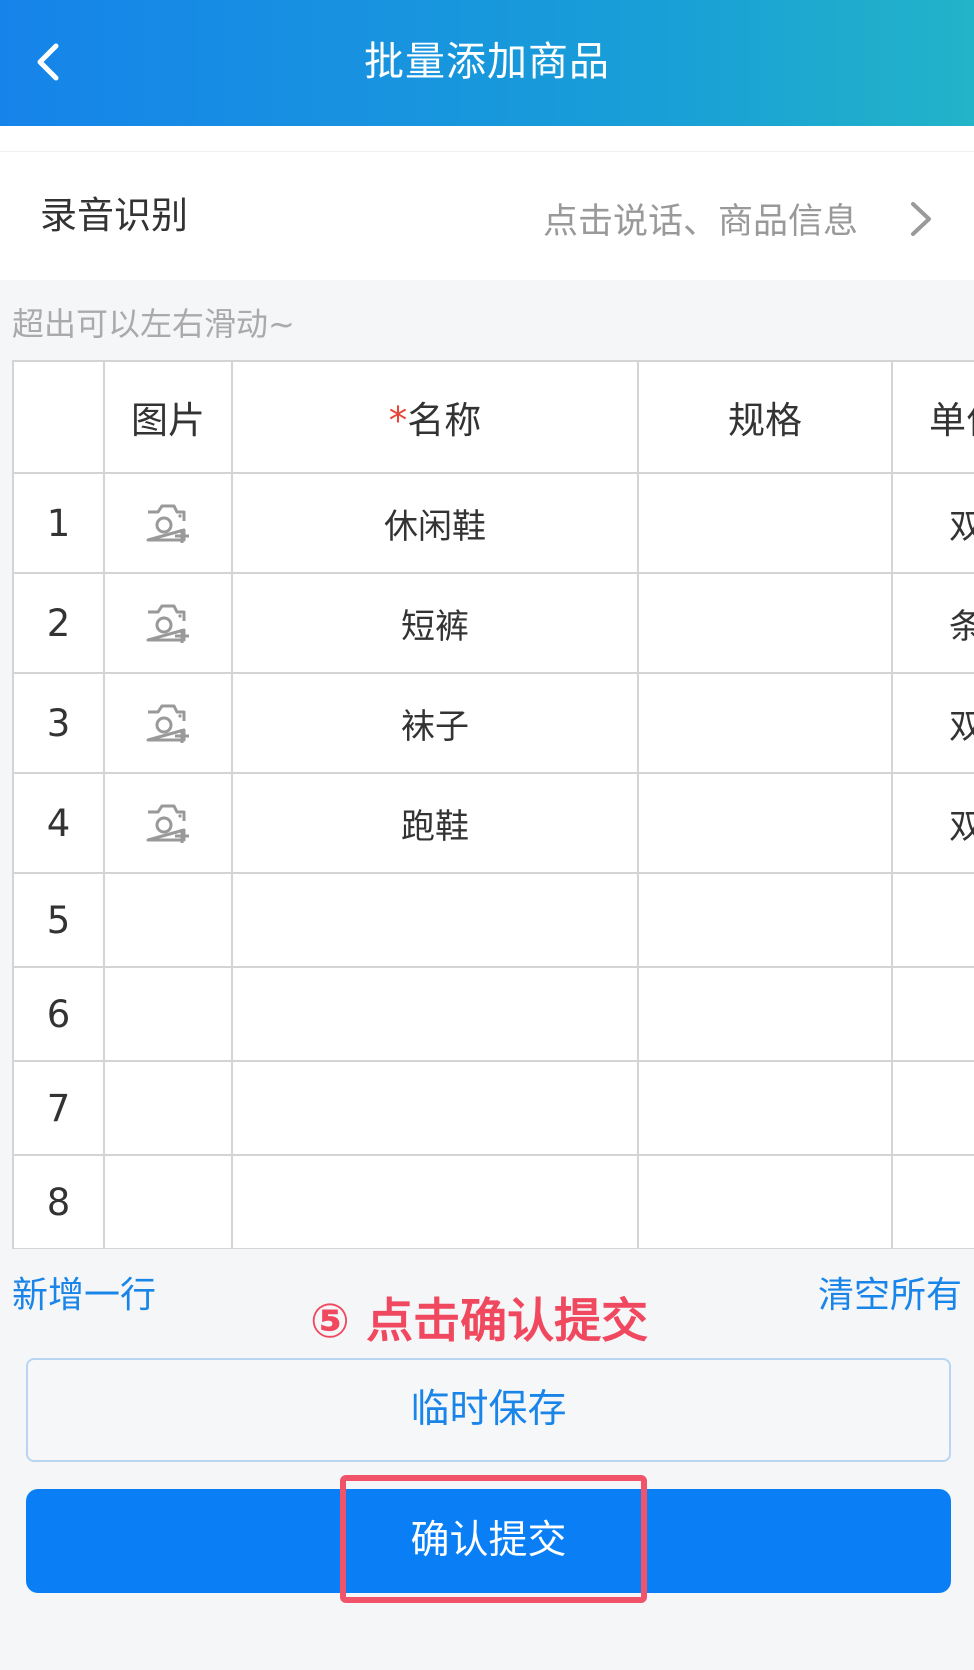 This screenshot has height=1670, width=974. I want to click on header-name: *名称, so click(435, 418).